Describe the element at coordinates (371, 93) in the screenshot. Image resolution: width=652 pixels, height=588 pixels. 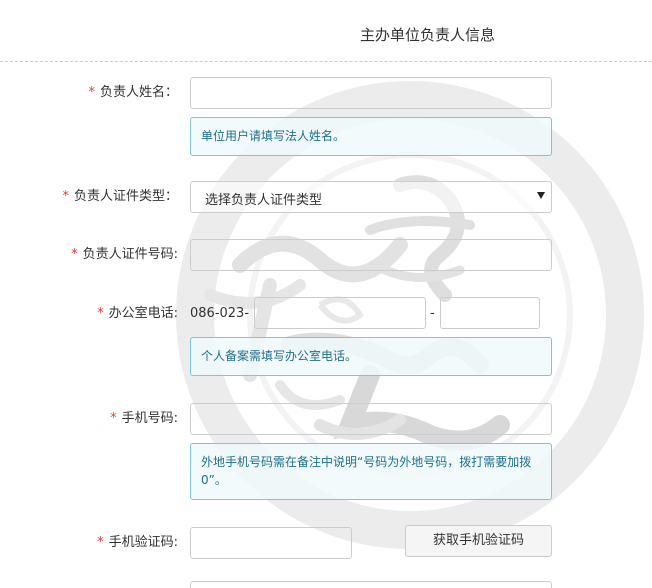
I see `responsible-name-input` at that location.